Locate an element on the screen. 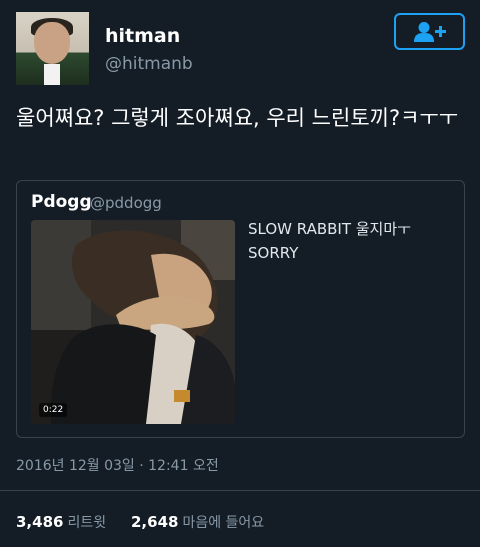 The height and width of the screenshot is (547, 480). like-count: 2,648 마음에 들어요 is located at coordinates (198, 522).